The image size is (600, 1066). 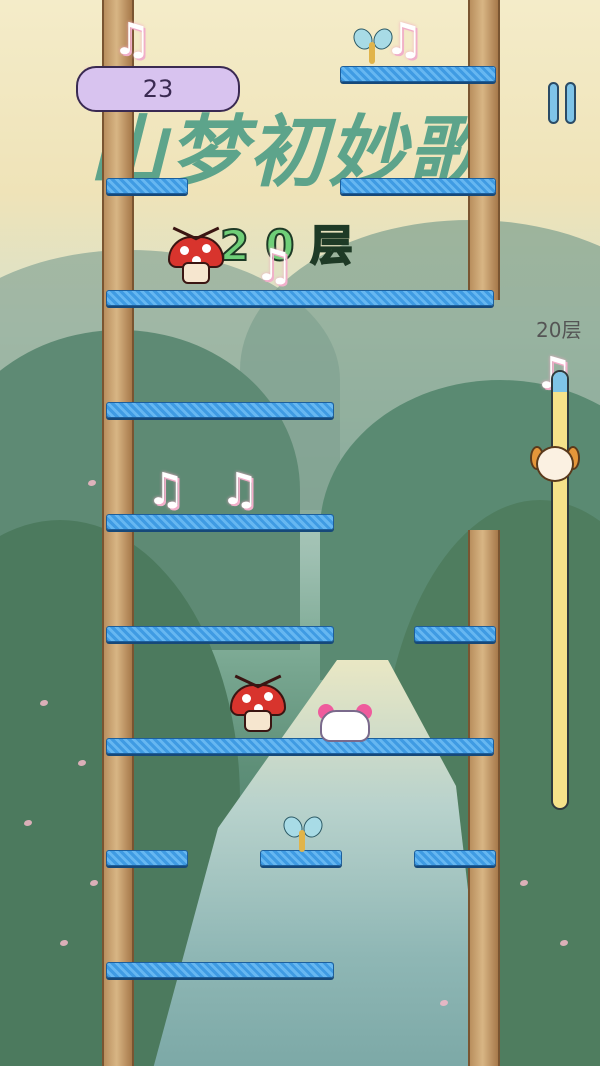 I want to click on ladder-pillar-left, so click(x=118, y=533).